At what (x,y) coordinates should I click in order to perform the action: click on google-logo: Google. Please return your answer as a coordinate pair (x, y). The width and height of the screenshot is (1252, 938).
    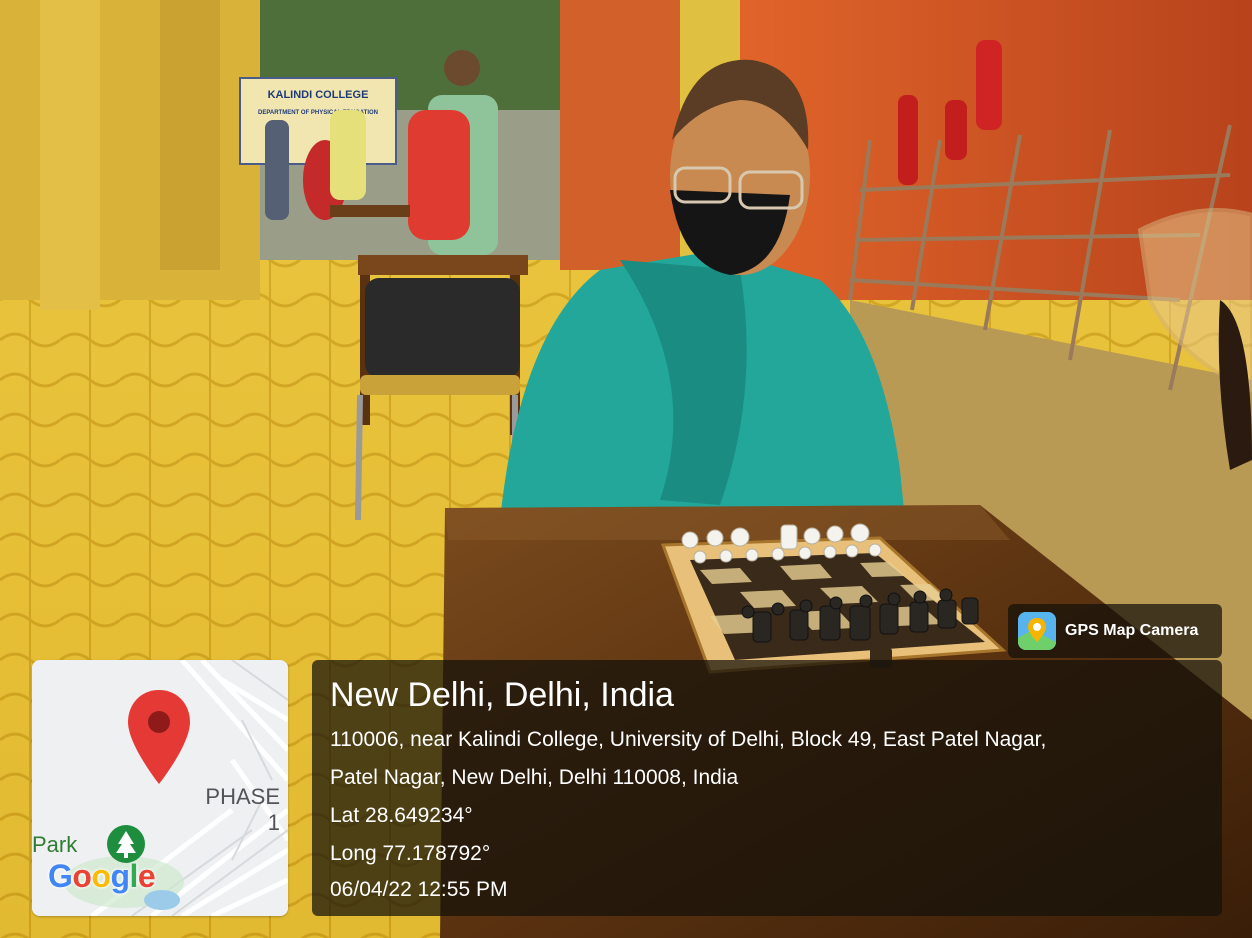
    Looking at the image, I should click on (102, 876).